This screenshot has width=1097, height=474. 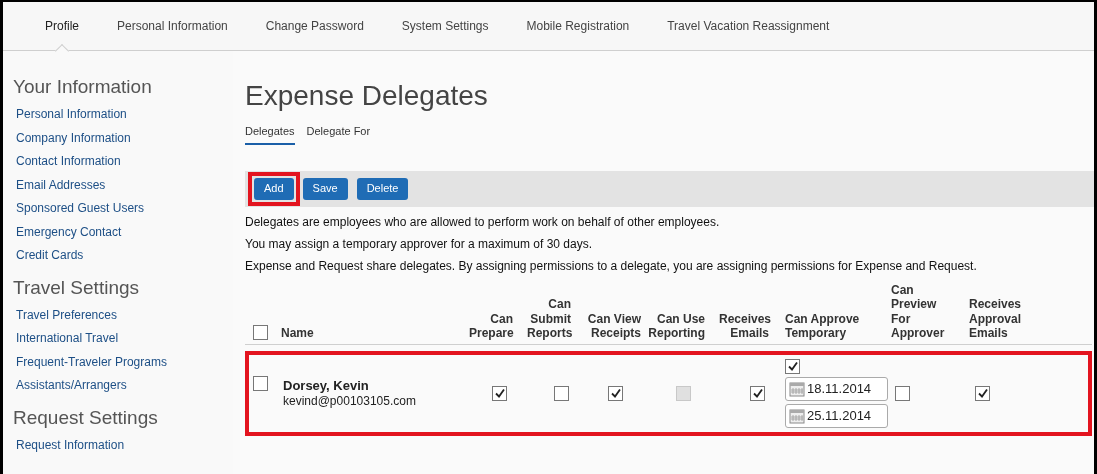 What do you see at coordinates (67, 339) in the screenshot?
I see `sidebar-link: International Travel` at bounding box center [67, 339].